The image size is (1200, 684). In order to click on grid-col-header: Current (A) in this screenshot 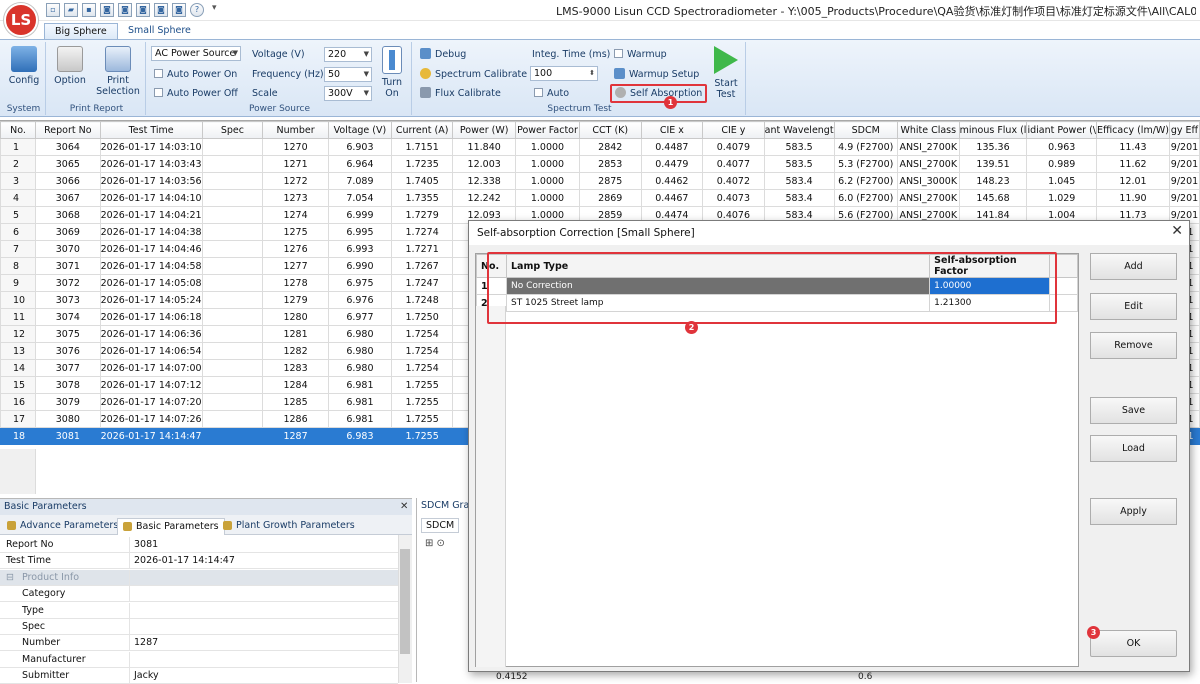, I will do `click(422, 130)`.